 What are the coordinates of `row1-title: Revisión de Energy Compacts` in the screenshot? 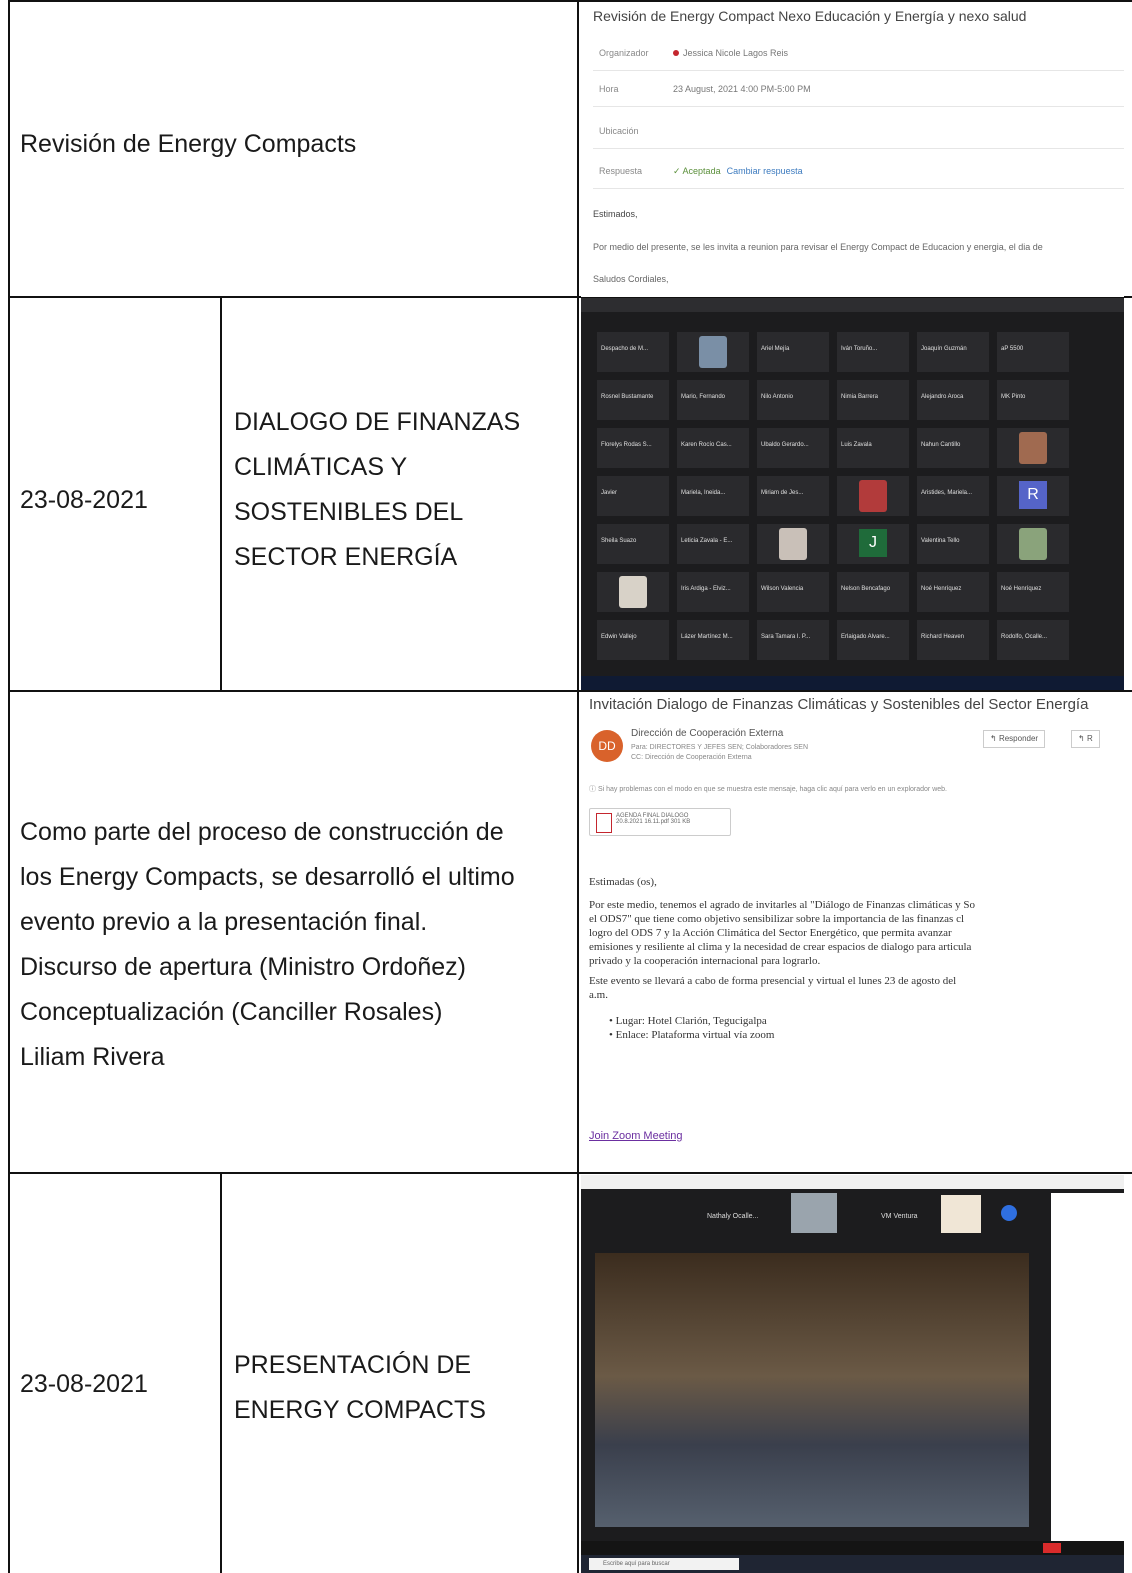 It's located at (188, 144).